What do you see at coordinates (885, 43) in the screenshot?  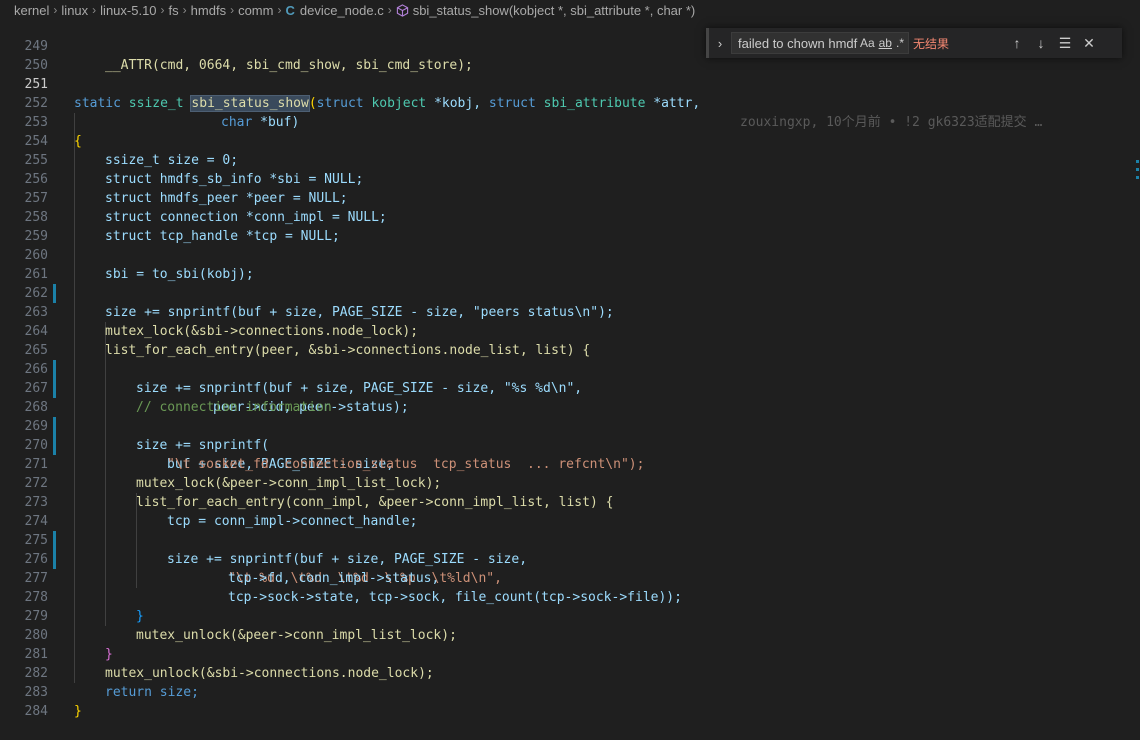 I see `whole-word-toggle: ab` at bounding box center [885, 43].